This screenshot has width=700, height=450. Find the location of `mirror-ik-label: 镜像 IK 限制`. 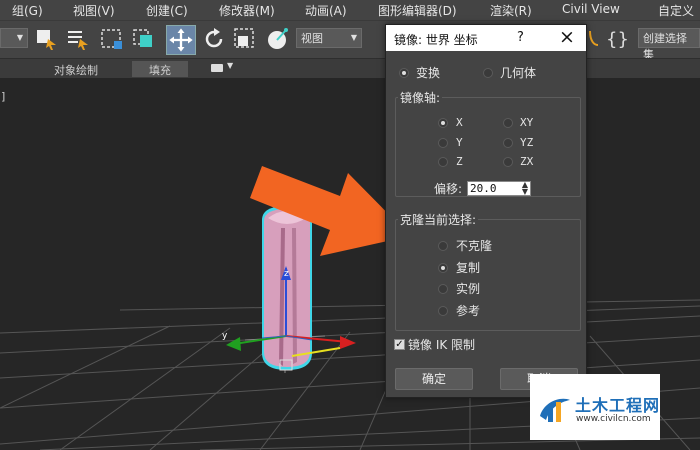

mirror-ik-label: 镜像 IK 限制 is located at coordinates (442, 345).